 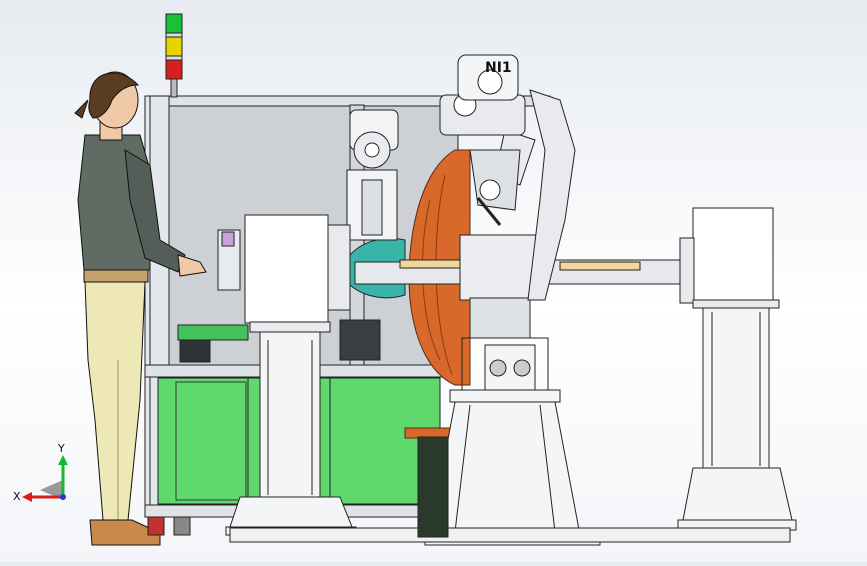 What do you see at coordinates (40, 472) in the screenshot?
I see `axis-triad: Y X` at bounding box center [40, 472].